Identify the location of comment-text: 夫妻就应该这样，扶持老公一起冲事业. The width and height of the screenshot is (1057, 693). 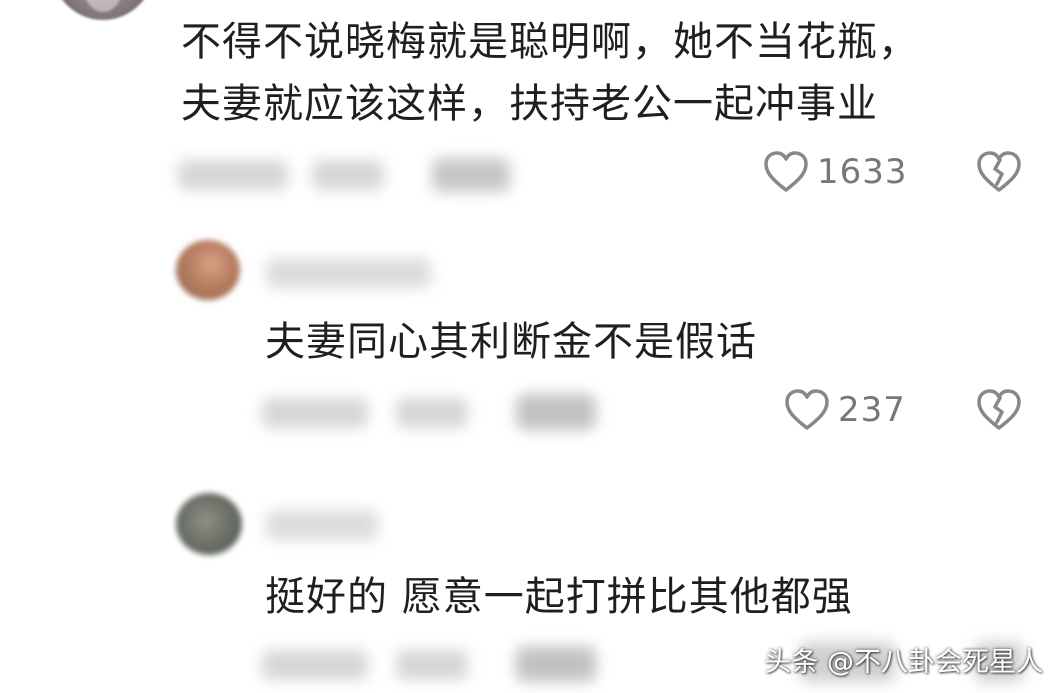
(529, 104).